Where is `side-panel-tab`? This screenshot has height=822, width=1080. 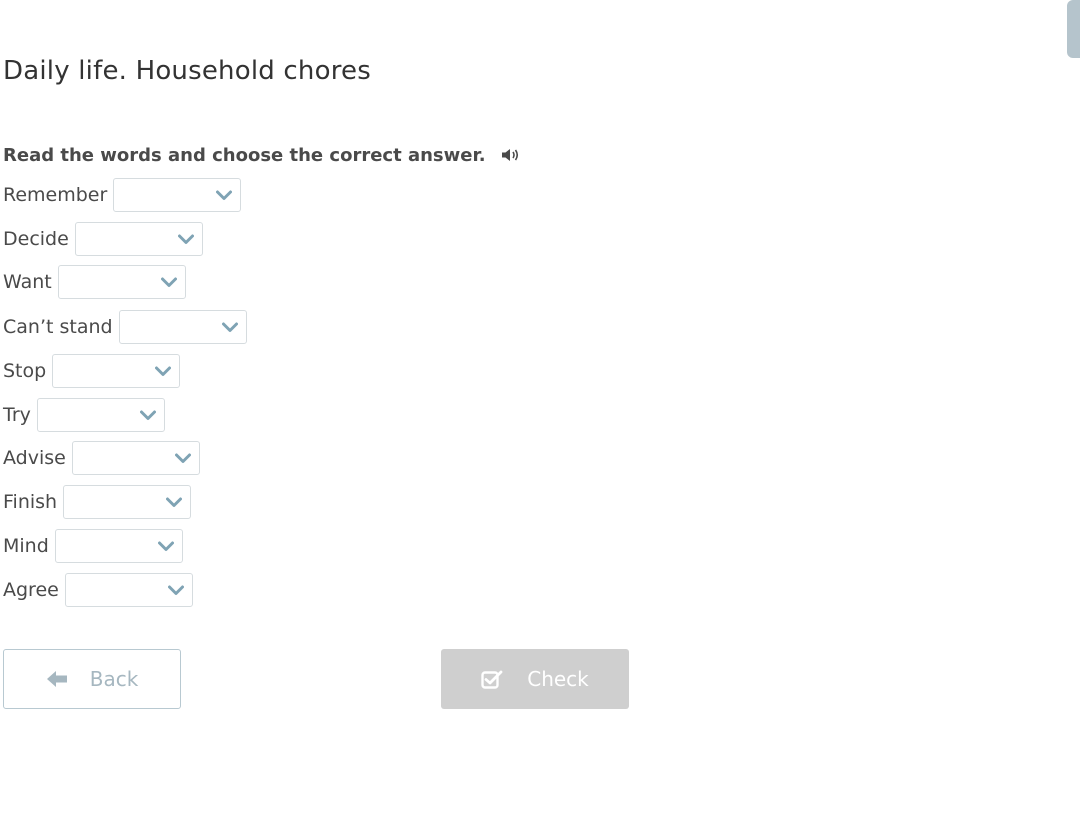
side-panel-tab is located at coordinates (1073, 29).